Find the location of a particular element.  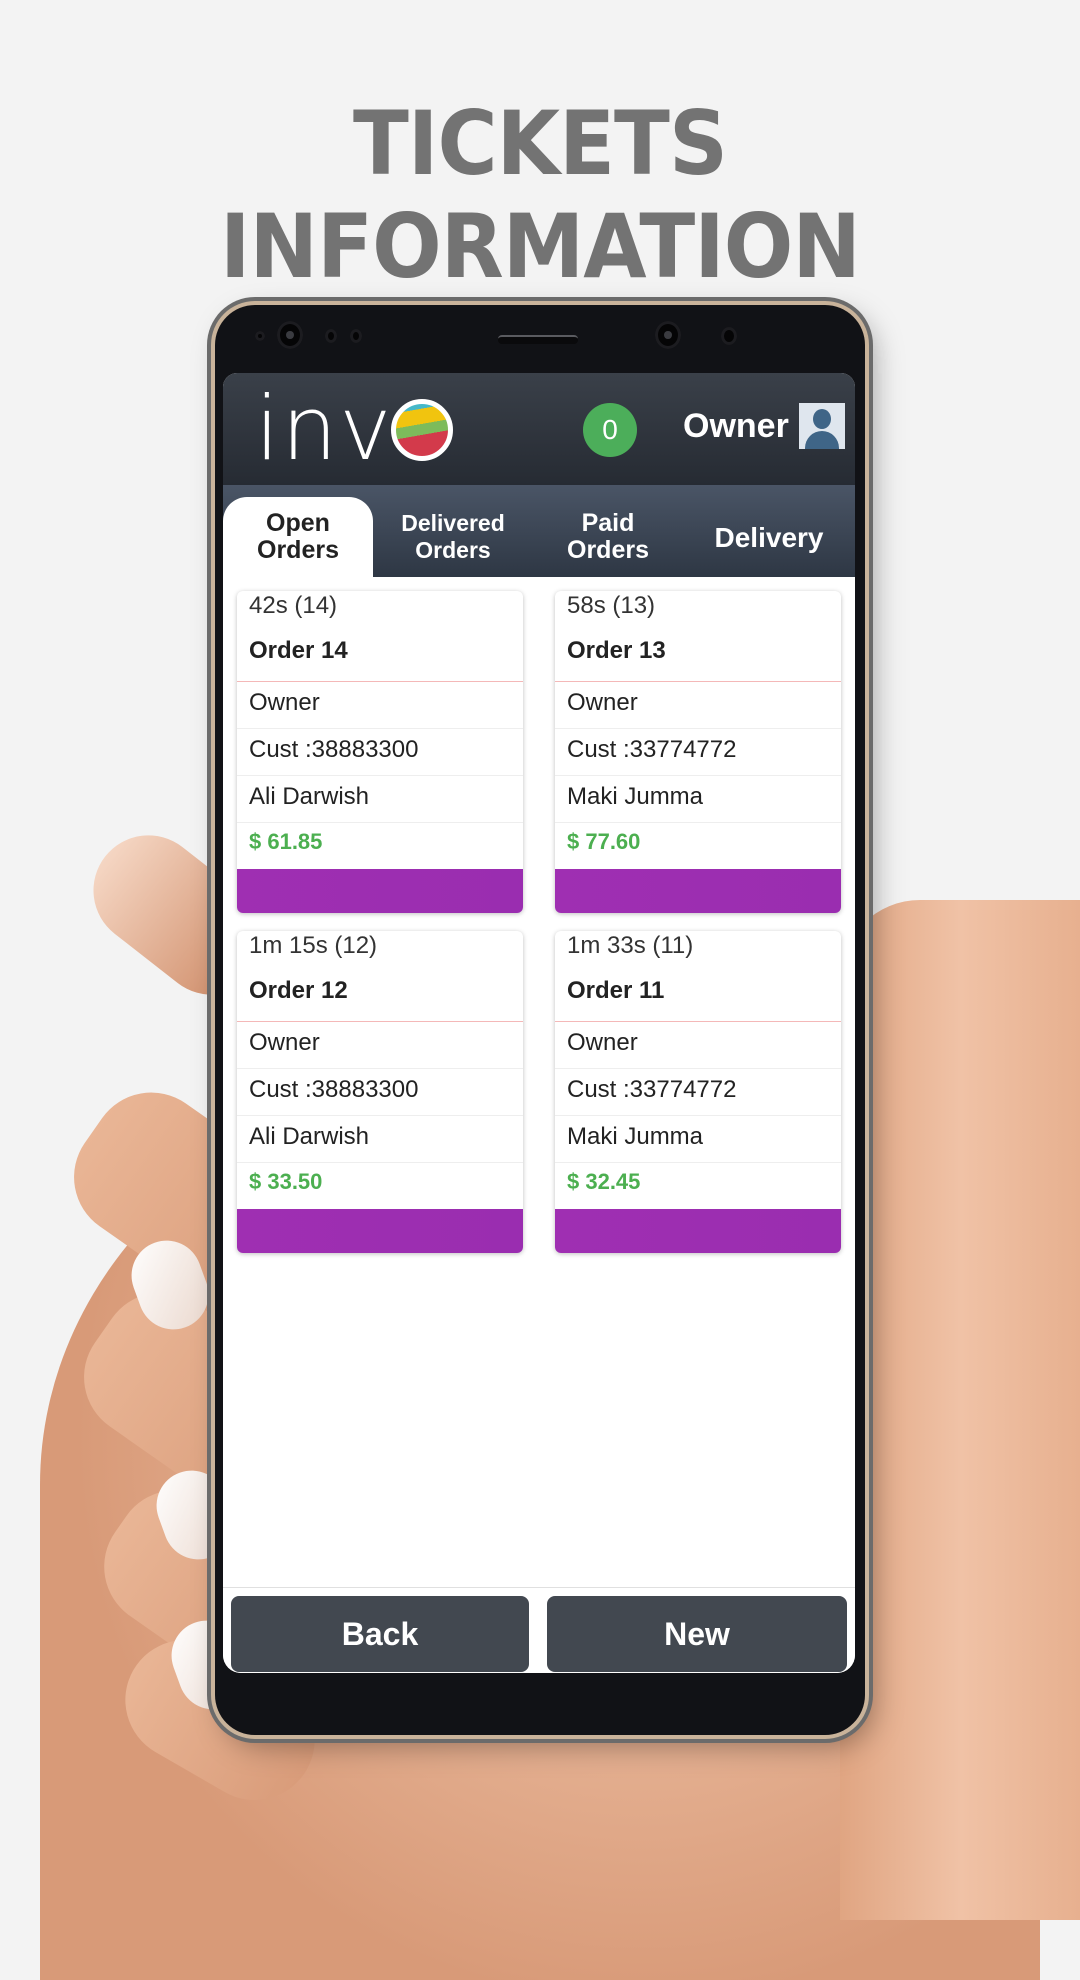

front-camera-icon is located at coordinates (290, 335).